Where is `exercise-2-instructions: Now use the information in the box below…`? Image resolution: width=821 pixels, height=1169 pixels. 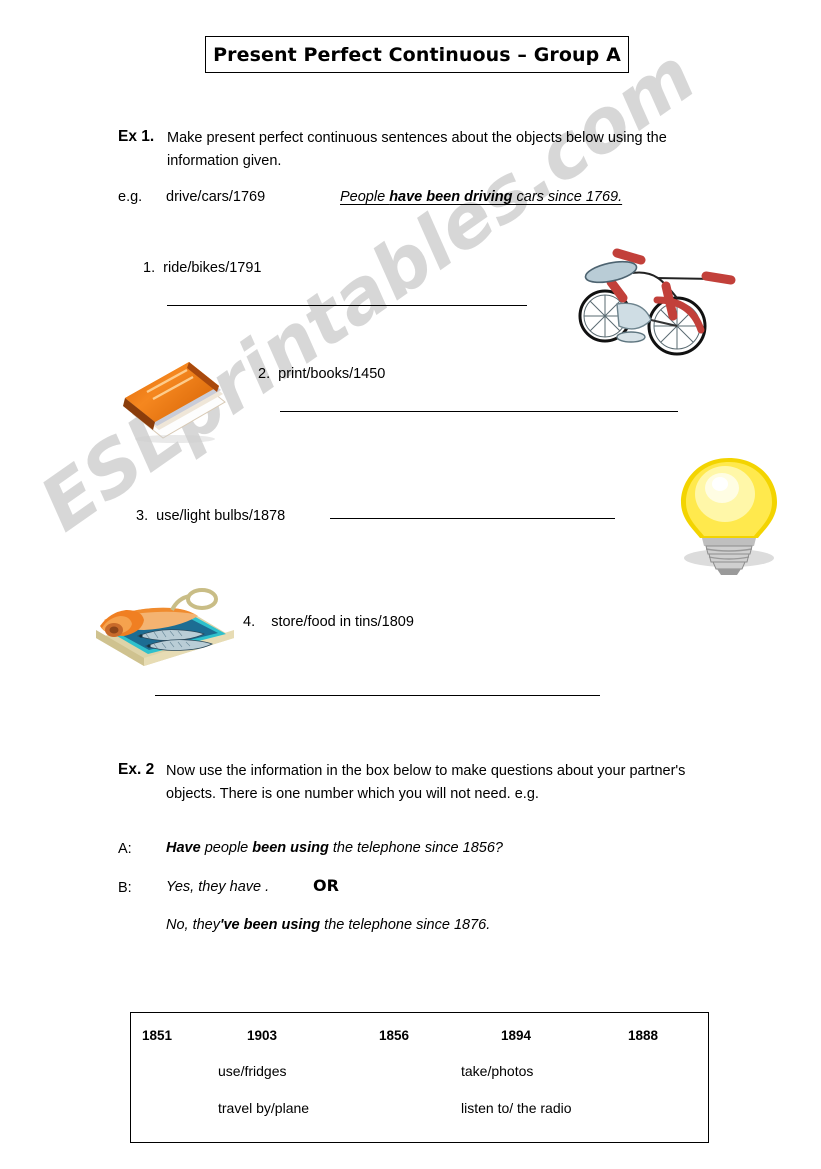 exercise-2-instructions: Now use the information in the box below… is located at coordinates (426, 782).